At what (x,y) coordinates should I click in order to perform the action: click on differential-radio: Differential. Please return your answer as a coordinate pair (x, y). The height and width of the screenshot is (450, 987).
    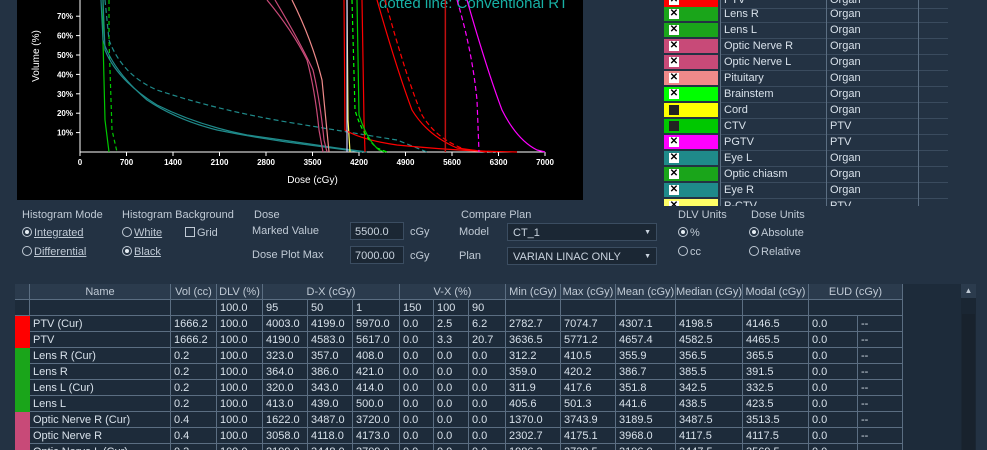
    Looking at the image, I should click on (54, 252).